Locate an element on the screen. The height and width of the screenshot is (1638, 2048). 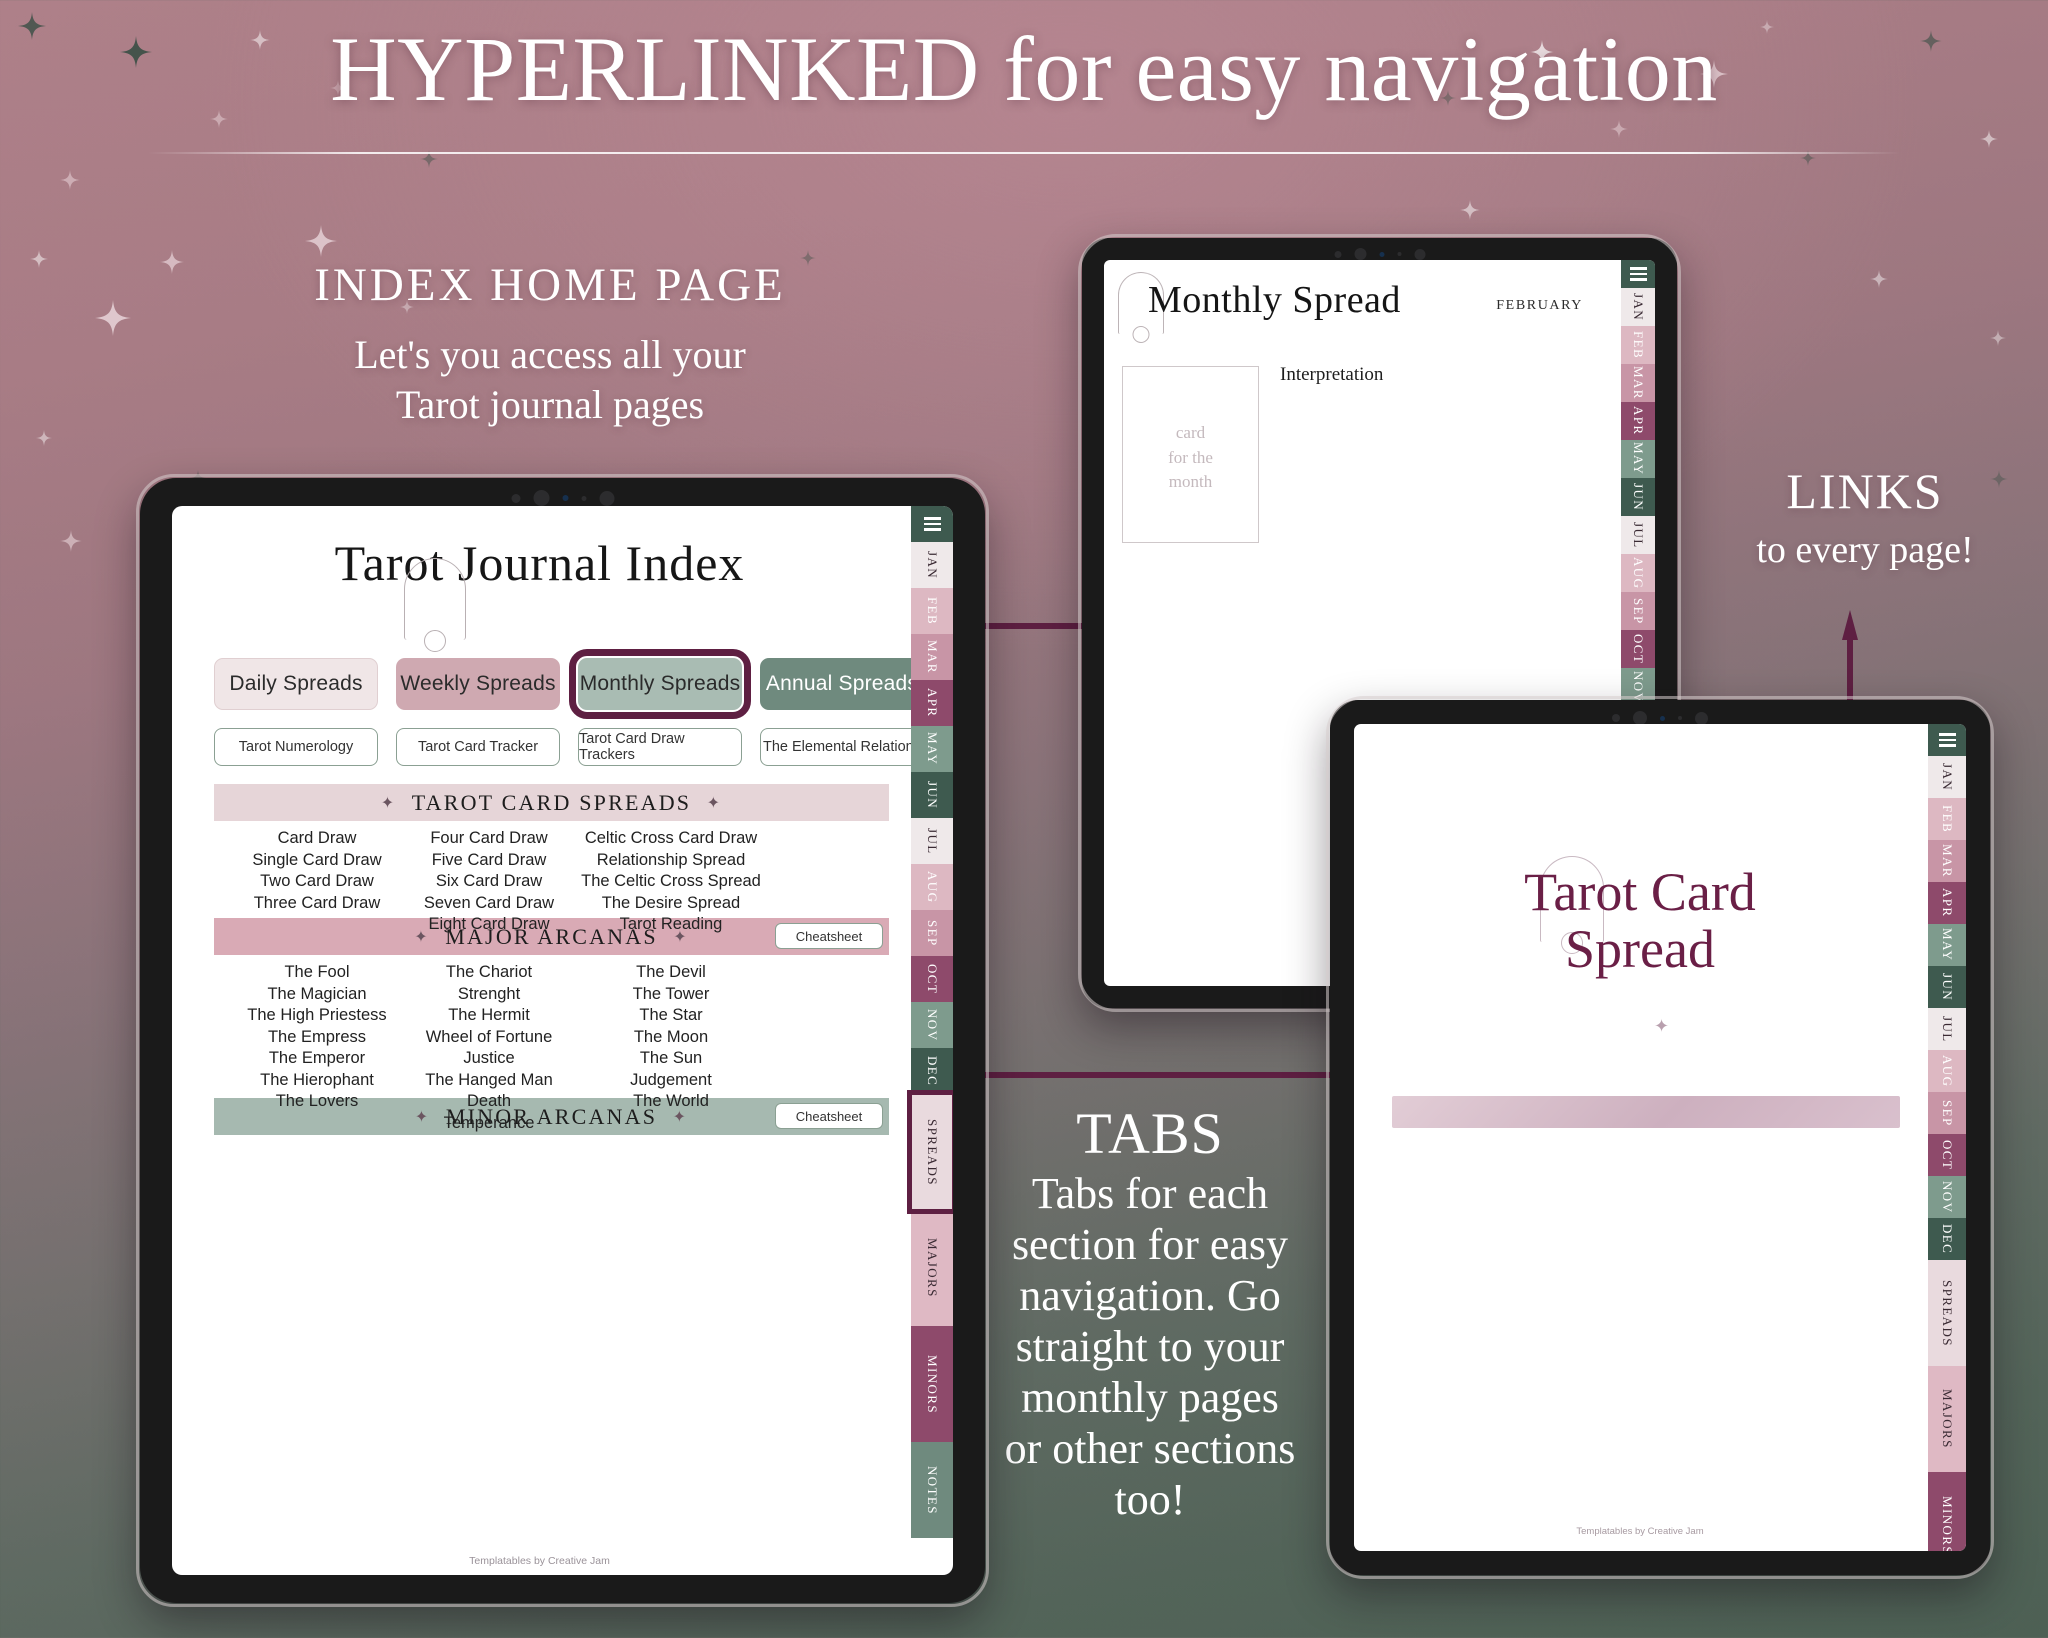
list-item: Strenght is located at coordinates (489, 995).